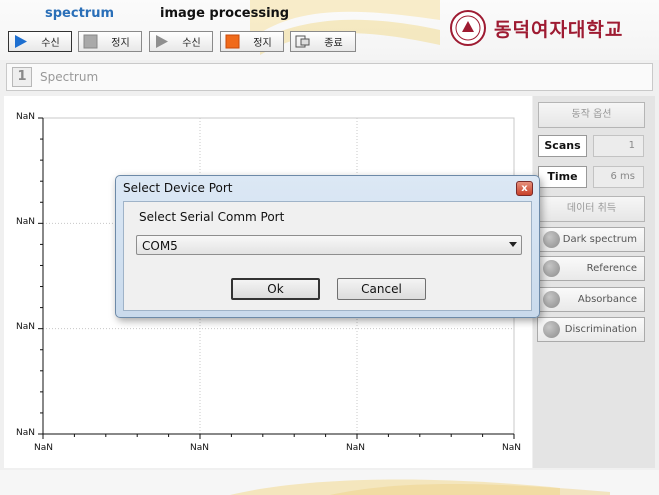 This screenshot has width=659, height=495. Describe the element at coordinates (178, 188) in the screenshot. I see `dialog-title: Select Device Port` at that location.